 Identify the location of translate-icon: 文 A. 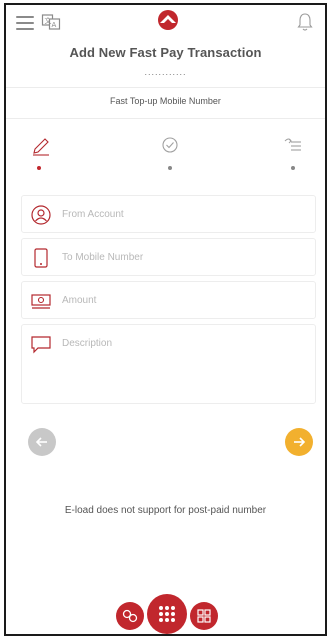
(51, 22).